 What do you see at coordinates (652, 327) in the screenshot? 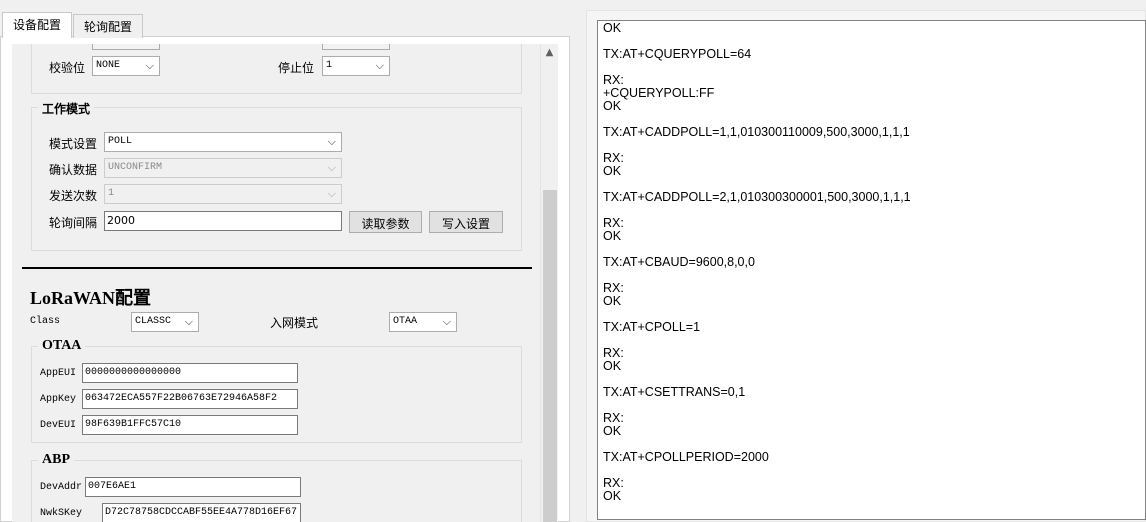
I see `log-line: TX:AT+CPOLL=1` at bounding box center [652, 327].